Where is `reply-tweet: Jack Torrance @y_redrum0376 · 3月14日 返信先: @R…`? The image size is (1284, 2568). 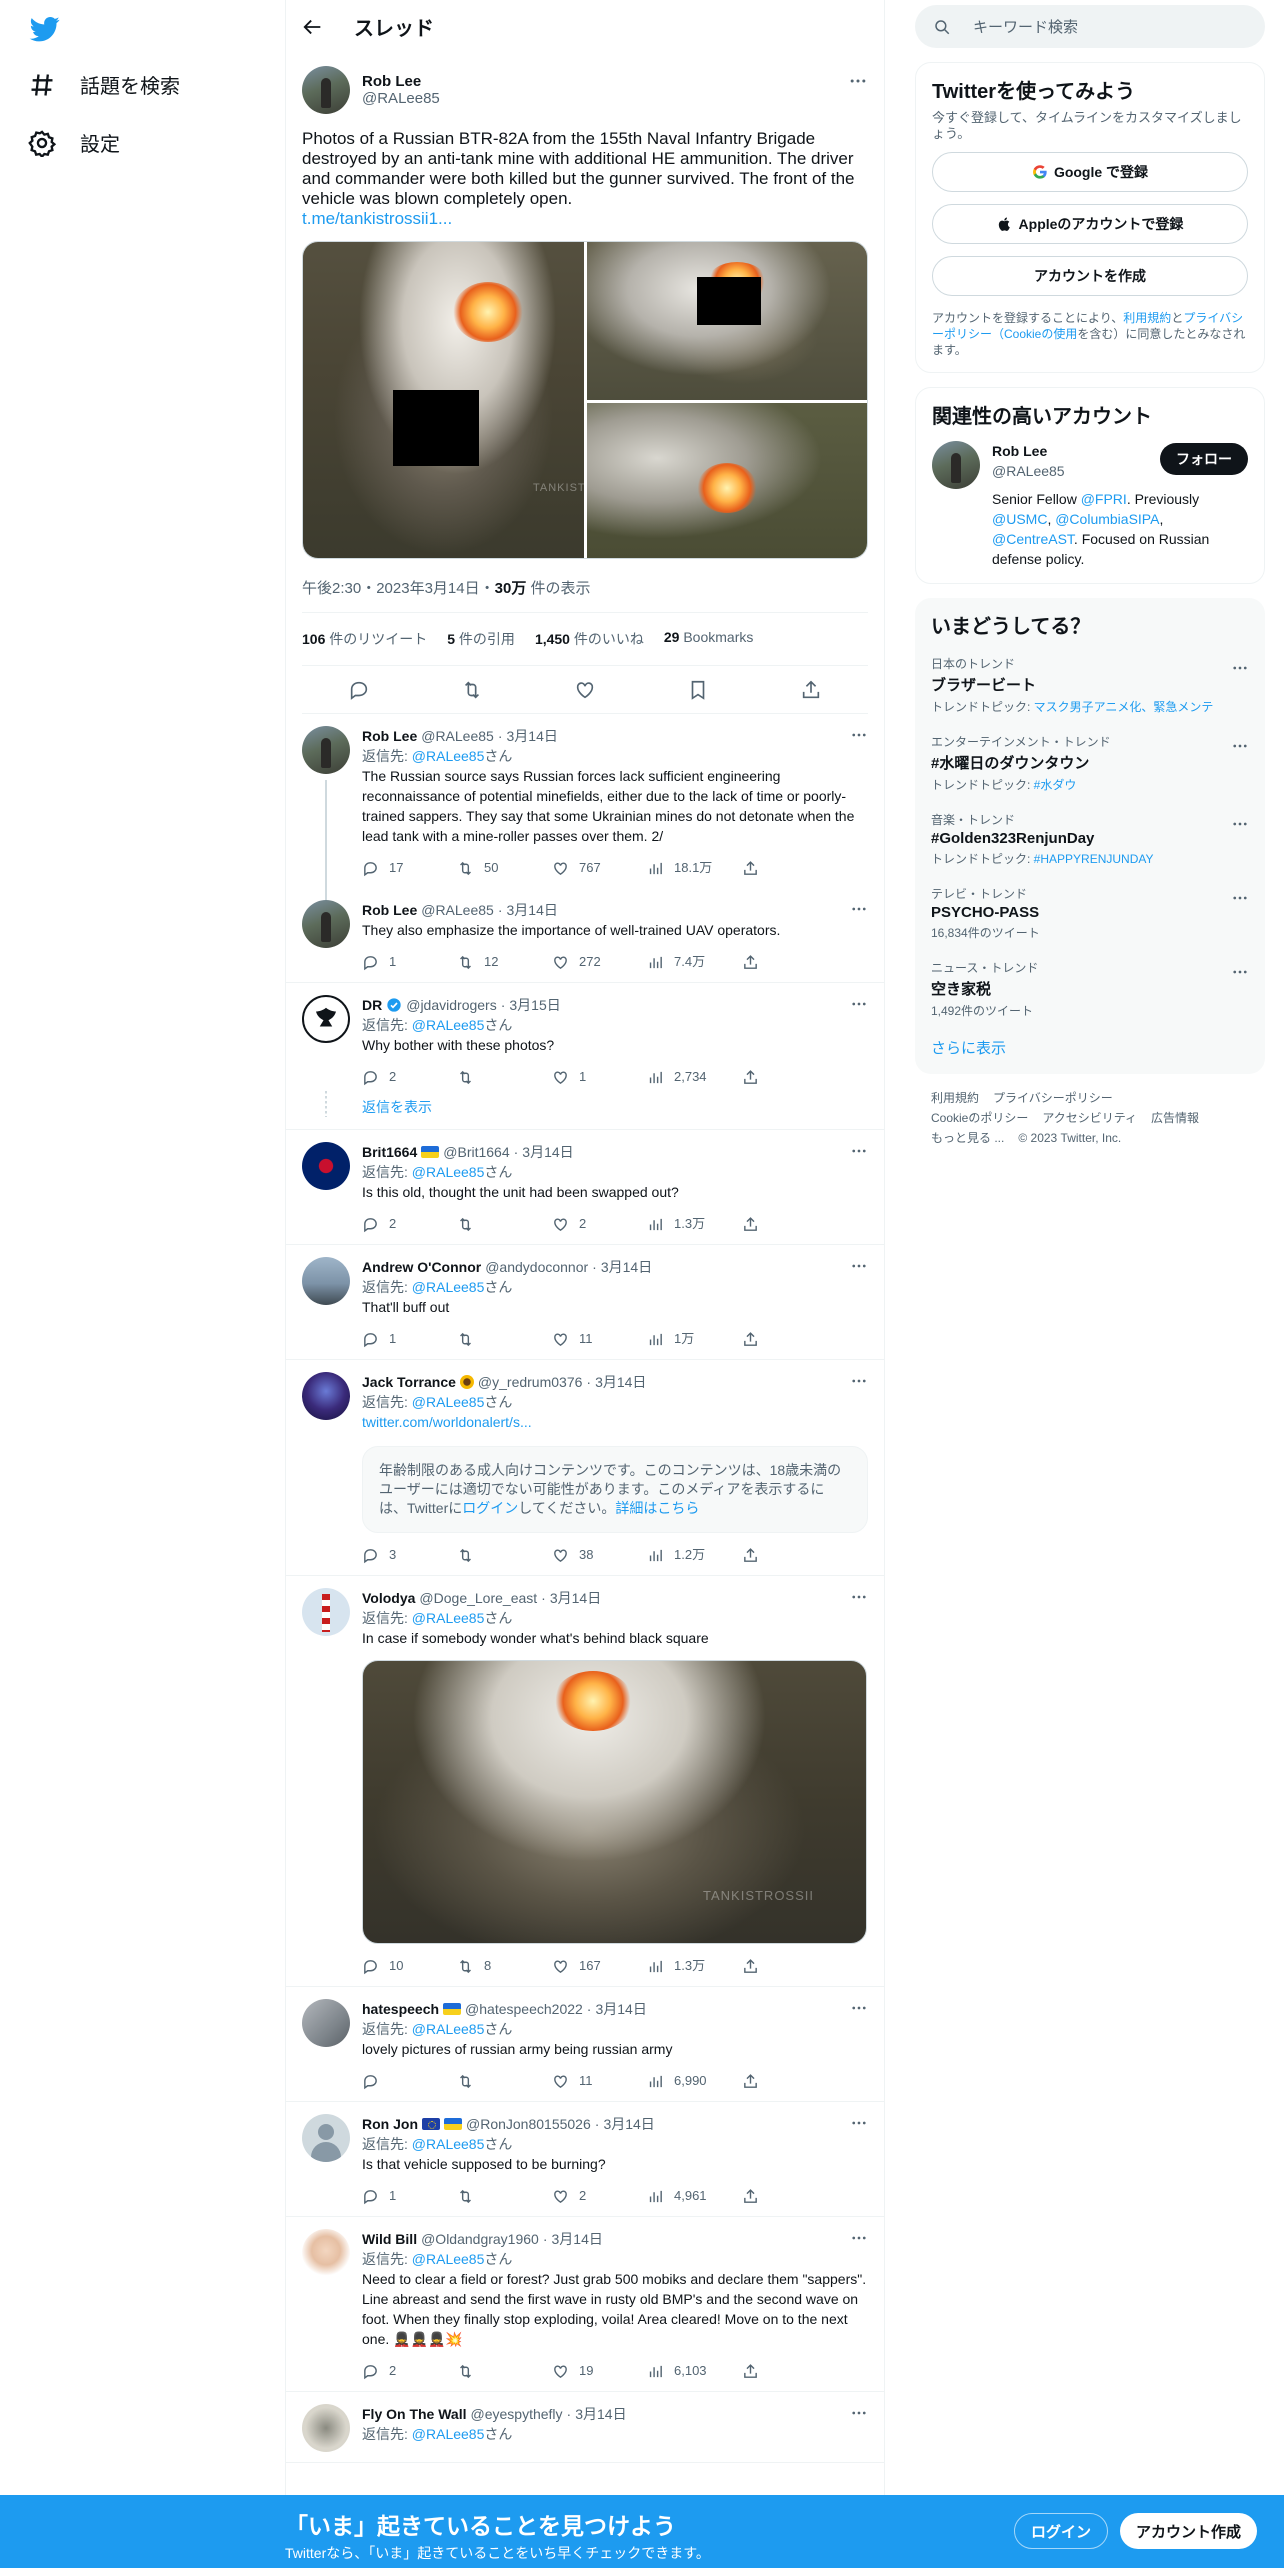
reply-tweet: Jack Torrance @y_redrum0376 · 3月14日 返信先: @R… is located at coordinates (585, 1468).